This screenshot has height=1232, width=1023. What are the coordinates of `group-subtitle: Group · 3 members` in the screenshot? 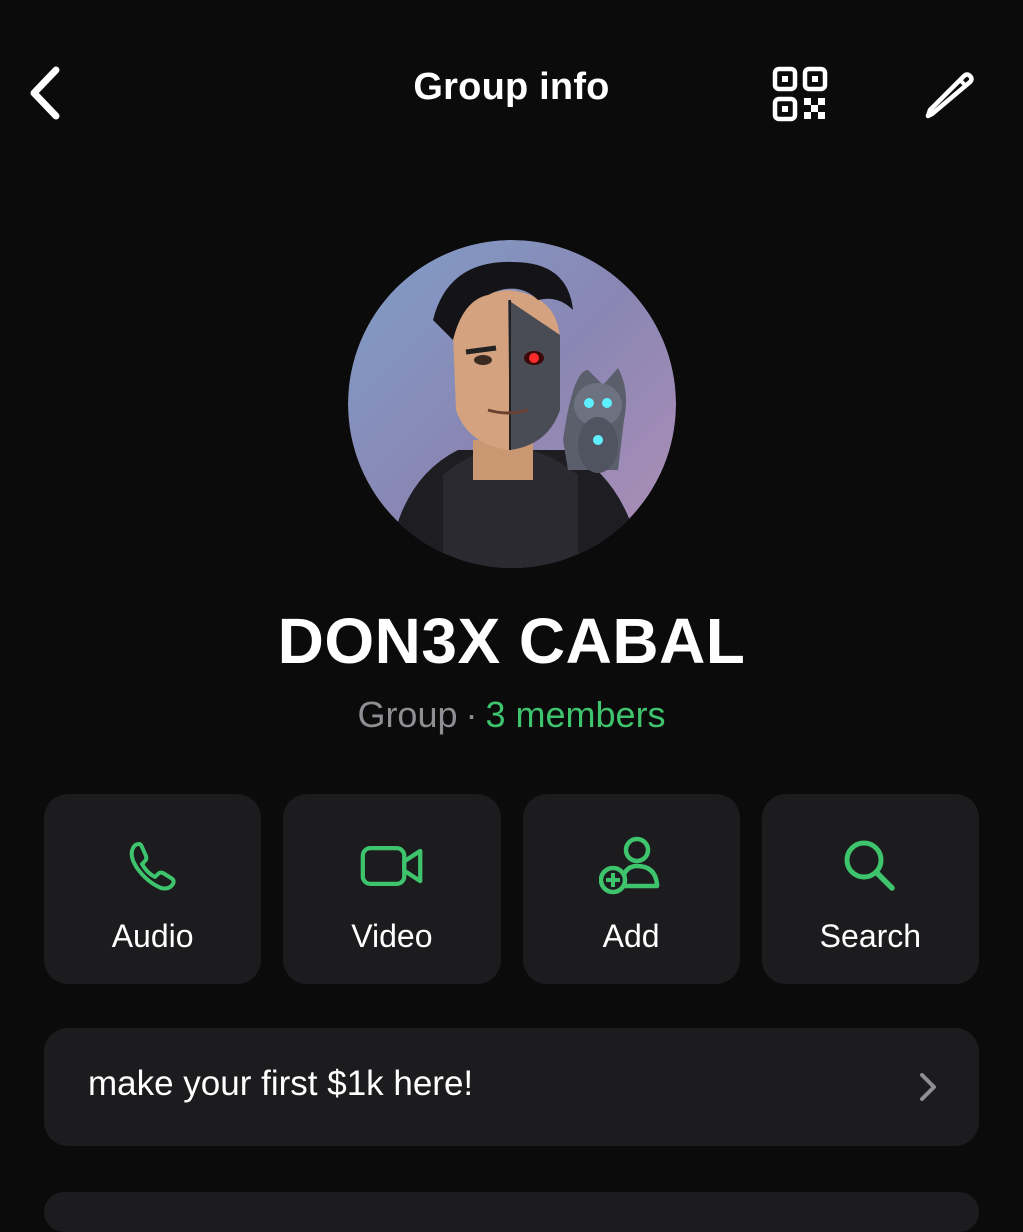 It's located at (511, 715).